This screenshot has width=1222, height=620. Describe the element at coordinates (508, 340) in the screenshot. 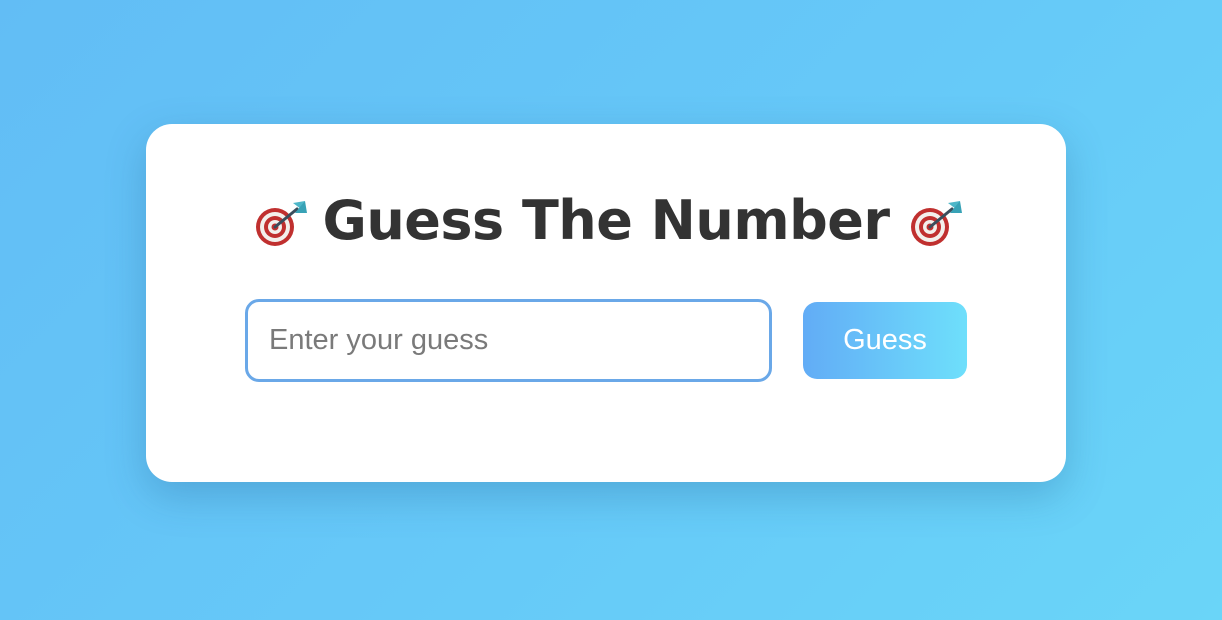

I see `guess-input` at that location.